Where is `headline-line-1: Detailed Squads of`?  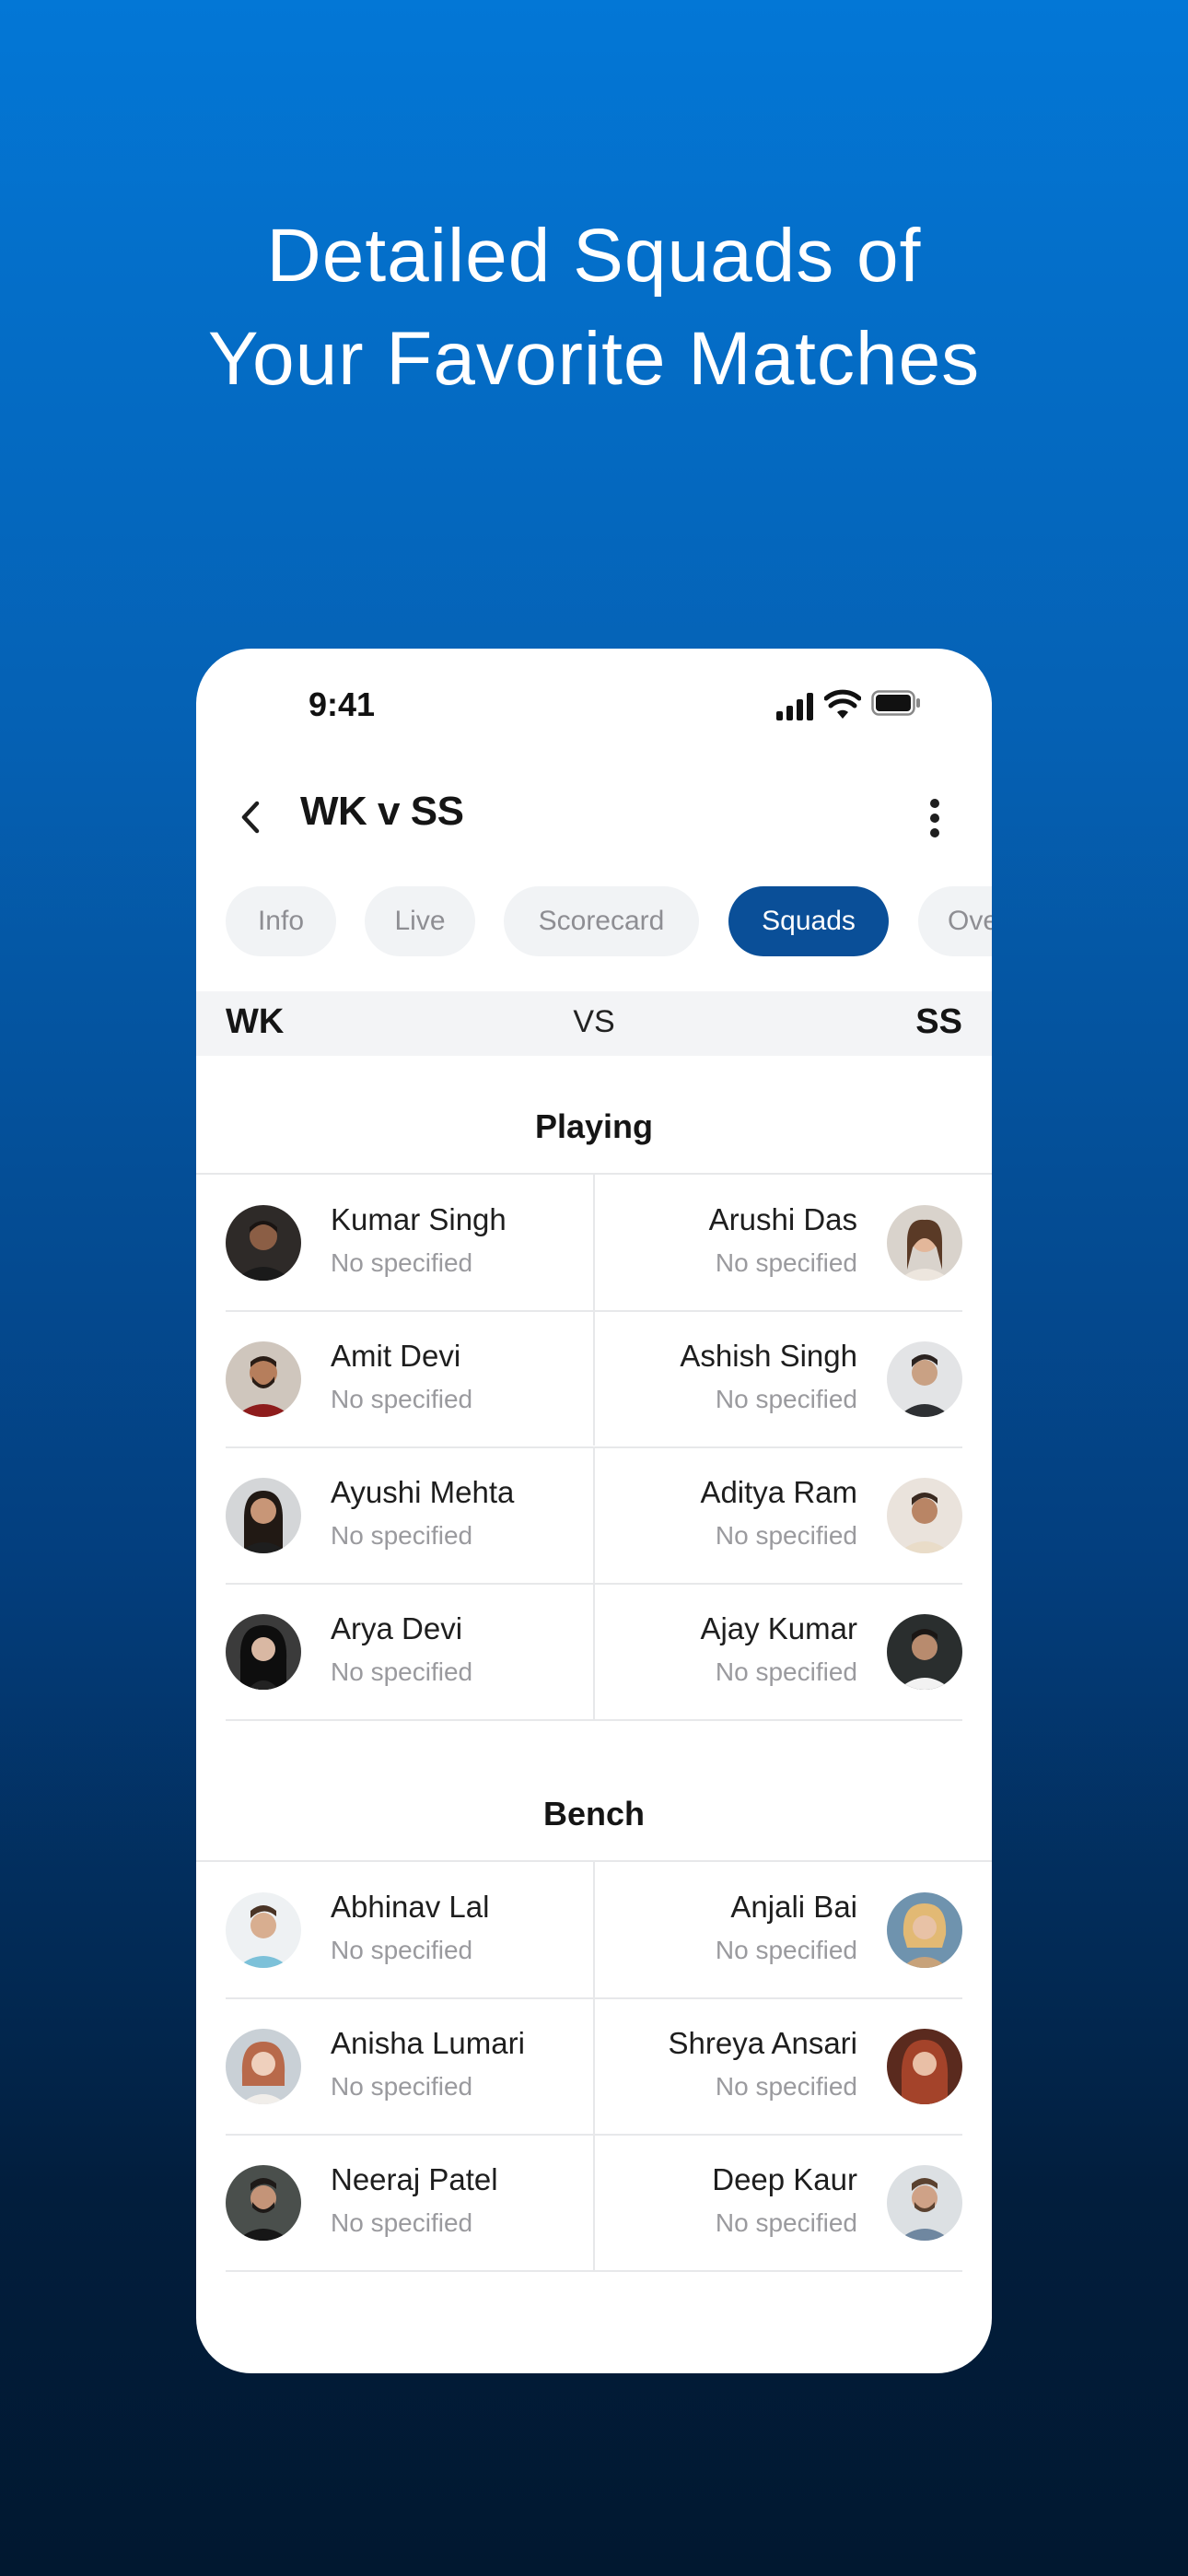 headline-line-1: Detailed Squads of is located at coordinates (594, 256).